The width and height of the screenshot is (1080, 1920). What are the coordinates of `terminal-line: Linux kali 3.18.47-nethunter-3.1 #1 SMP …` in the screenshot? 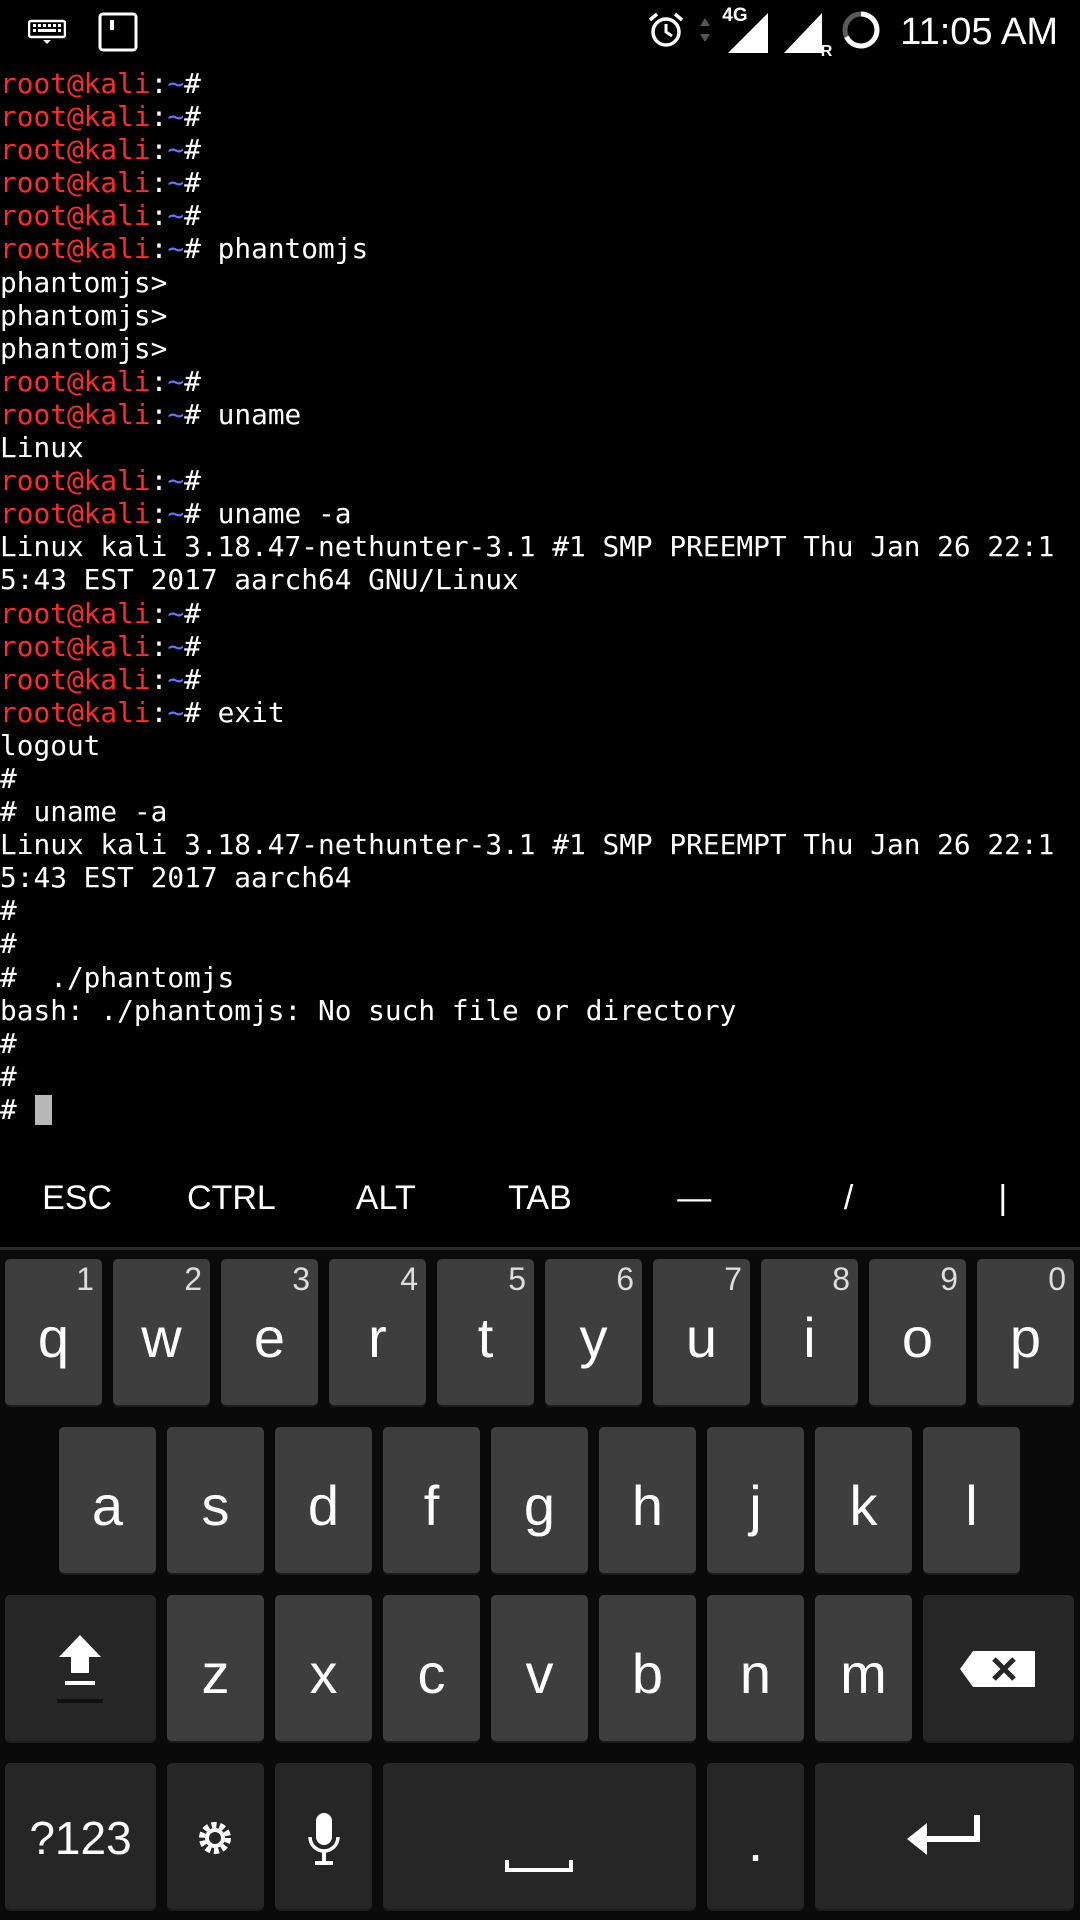 It's located at (540, 546).